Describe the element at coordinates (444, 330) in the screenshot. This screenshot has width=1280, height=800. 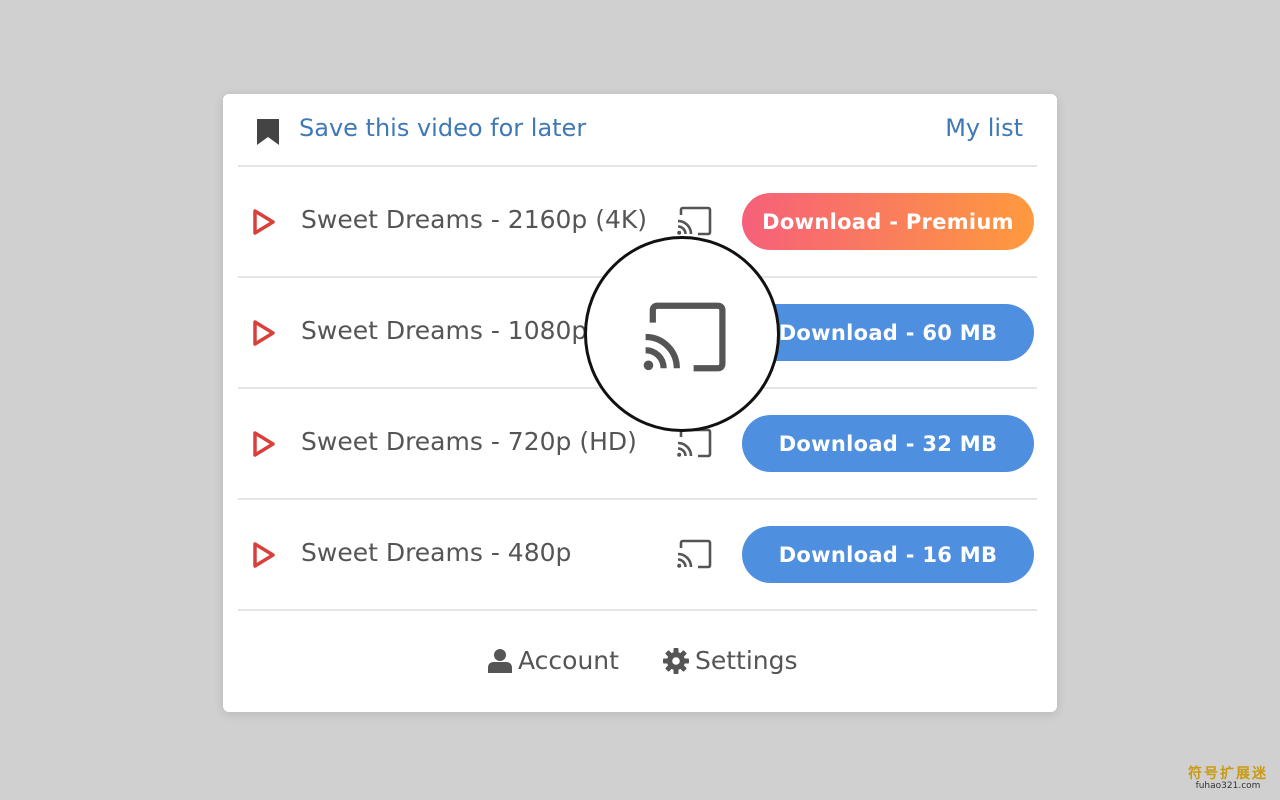
I see `video-title: Sweet Dreams - 1080p` at that location.